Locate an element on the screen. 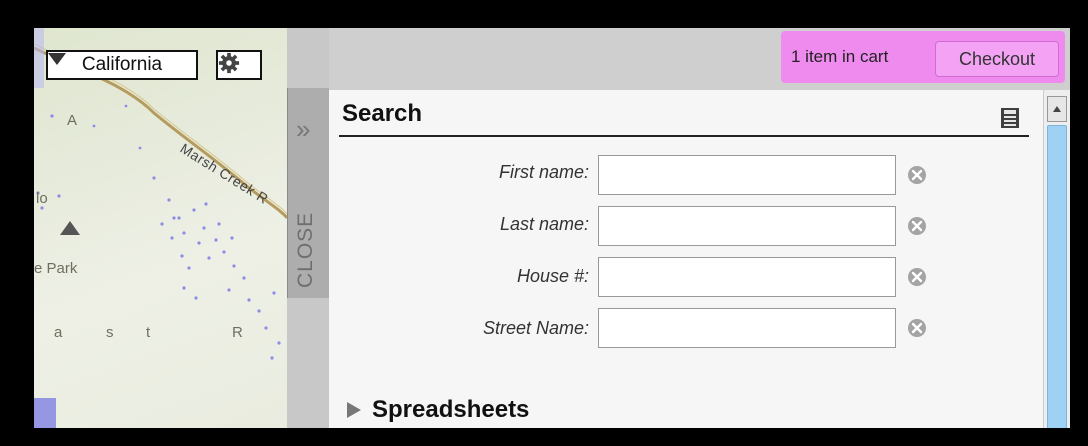 This screenshot has height=446, width=1088. map-label-a: A is located at coordinates (72, 120).